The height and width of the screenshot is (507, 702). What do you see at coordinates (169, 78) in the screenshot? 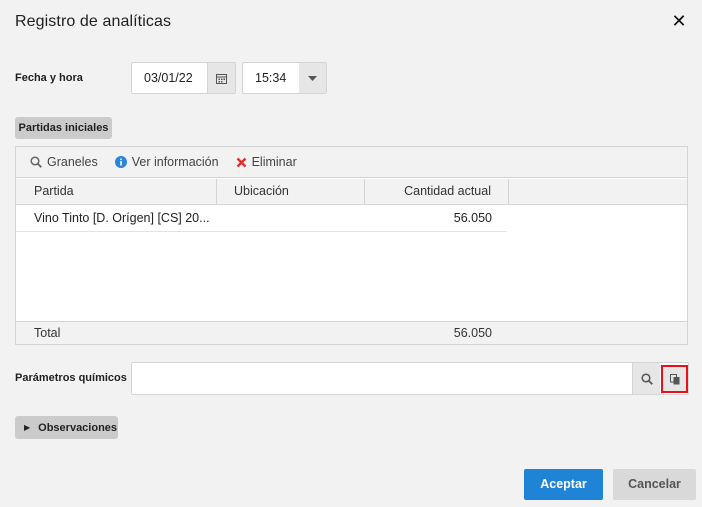
I see `date-value: 03/01/22` at bounding box center [169, 78].